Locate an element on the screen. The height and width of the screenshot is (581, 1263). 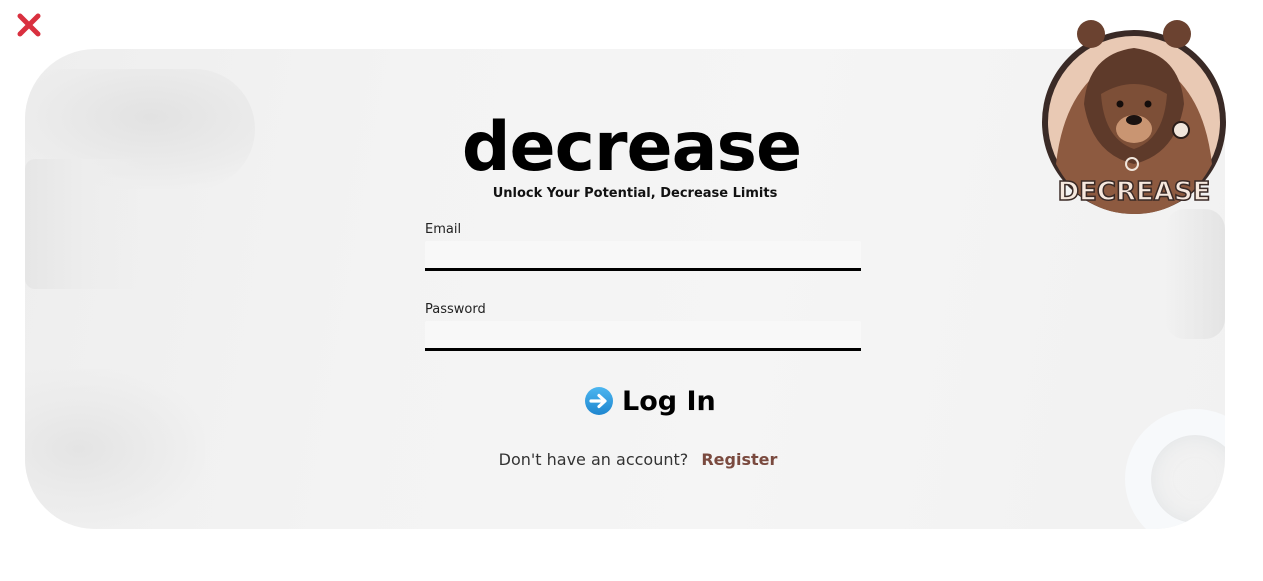
email-field is located at coordinates (643, 256).